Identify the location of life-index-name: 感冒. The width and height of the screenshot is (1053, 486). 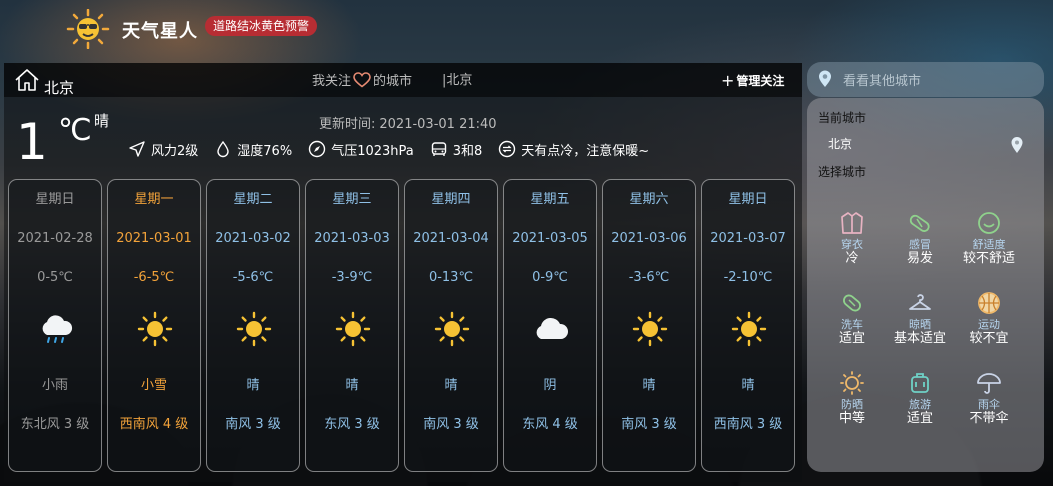
(920, 244).